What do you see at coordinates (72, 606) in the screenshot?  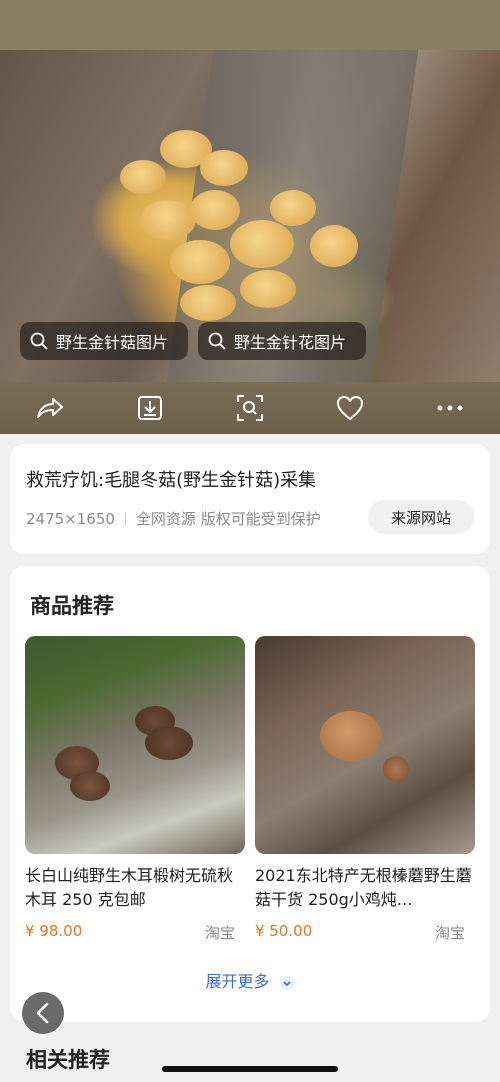 I see `section-title: 商品推荐` at bounding box center [72, 606].